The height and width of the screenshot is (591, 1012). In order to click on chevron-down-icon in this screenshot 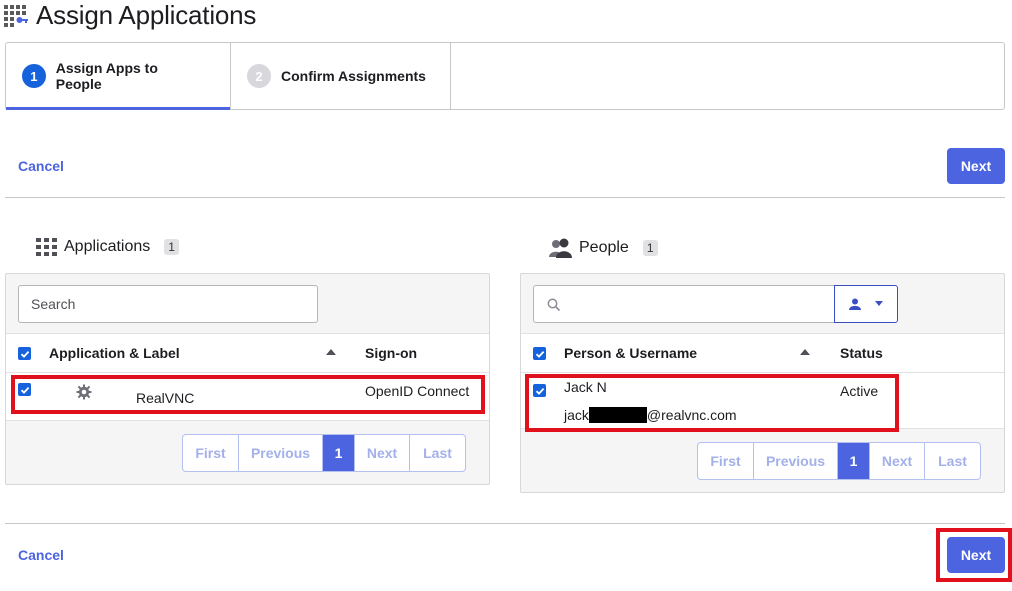, I will do `click(879, 303)`.